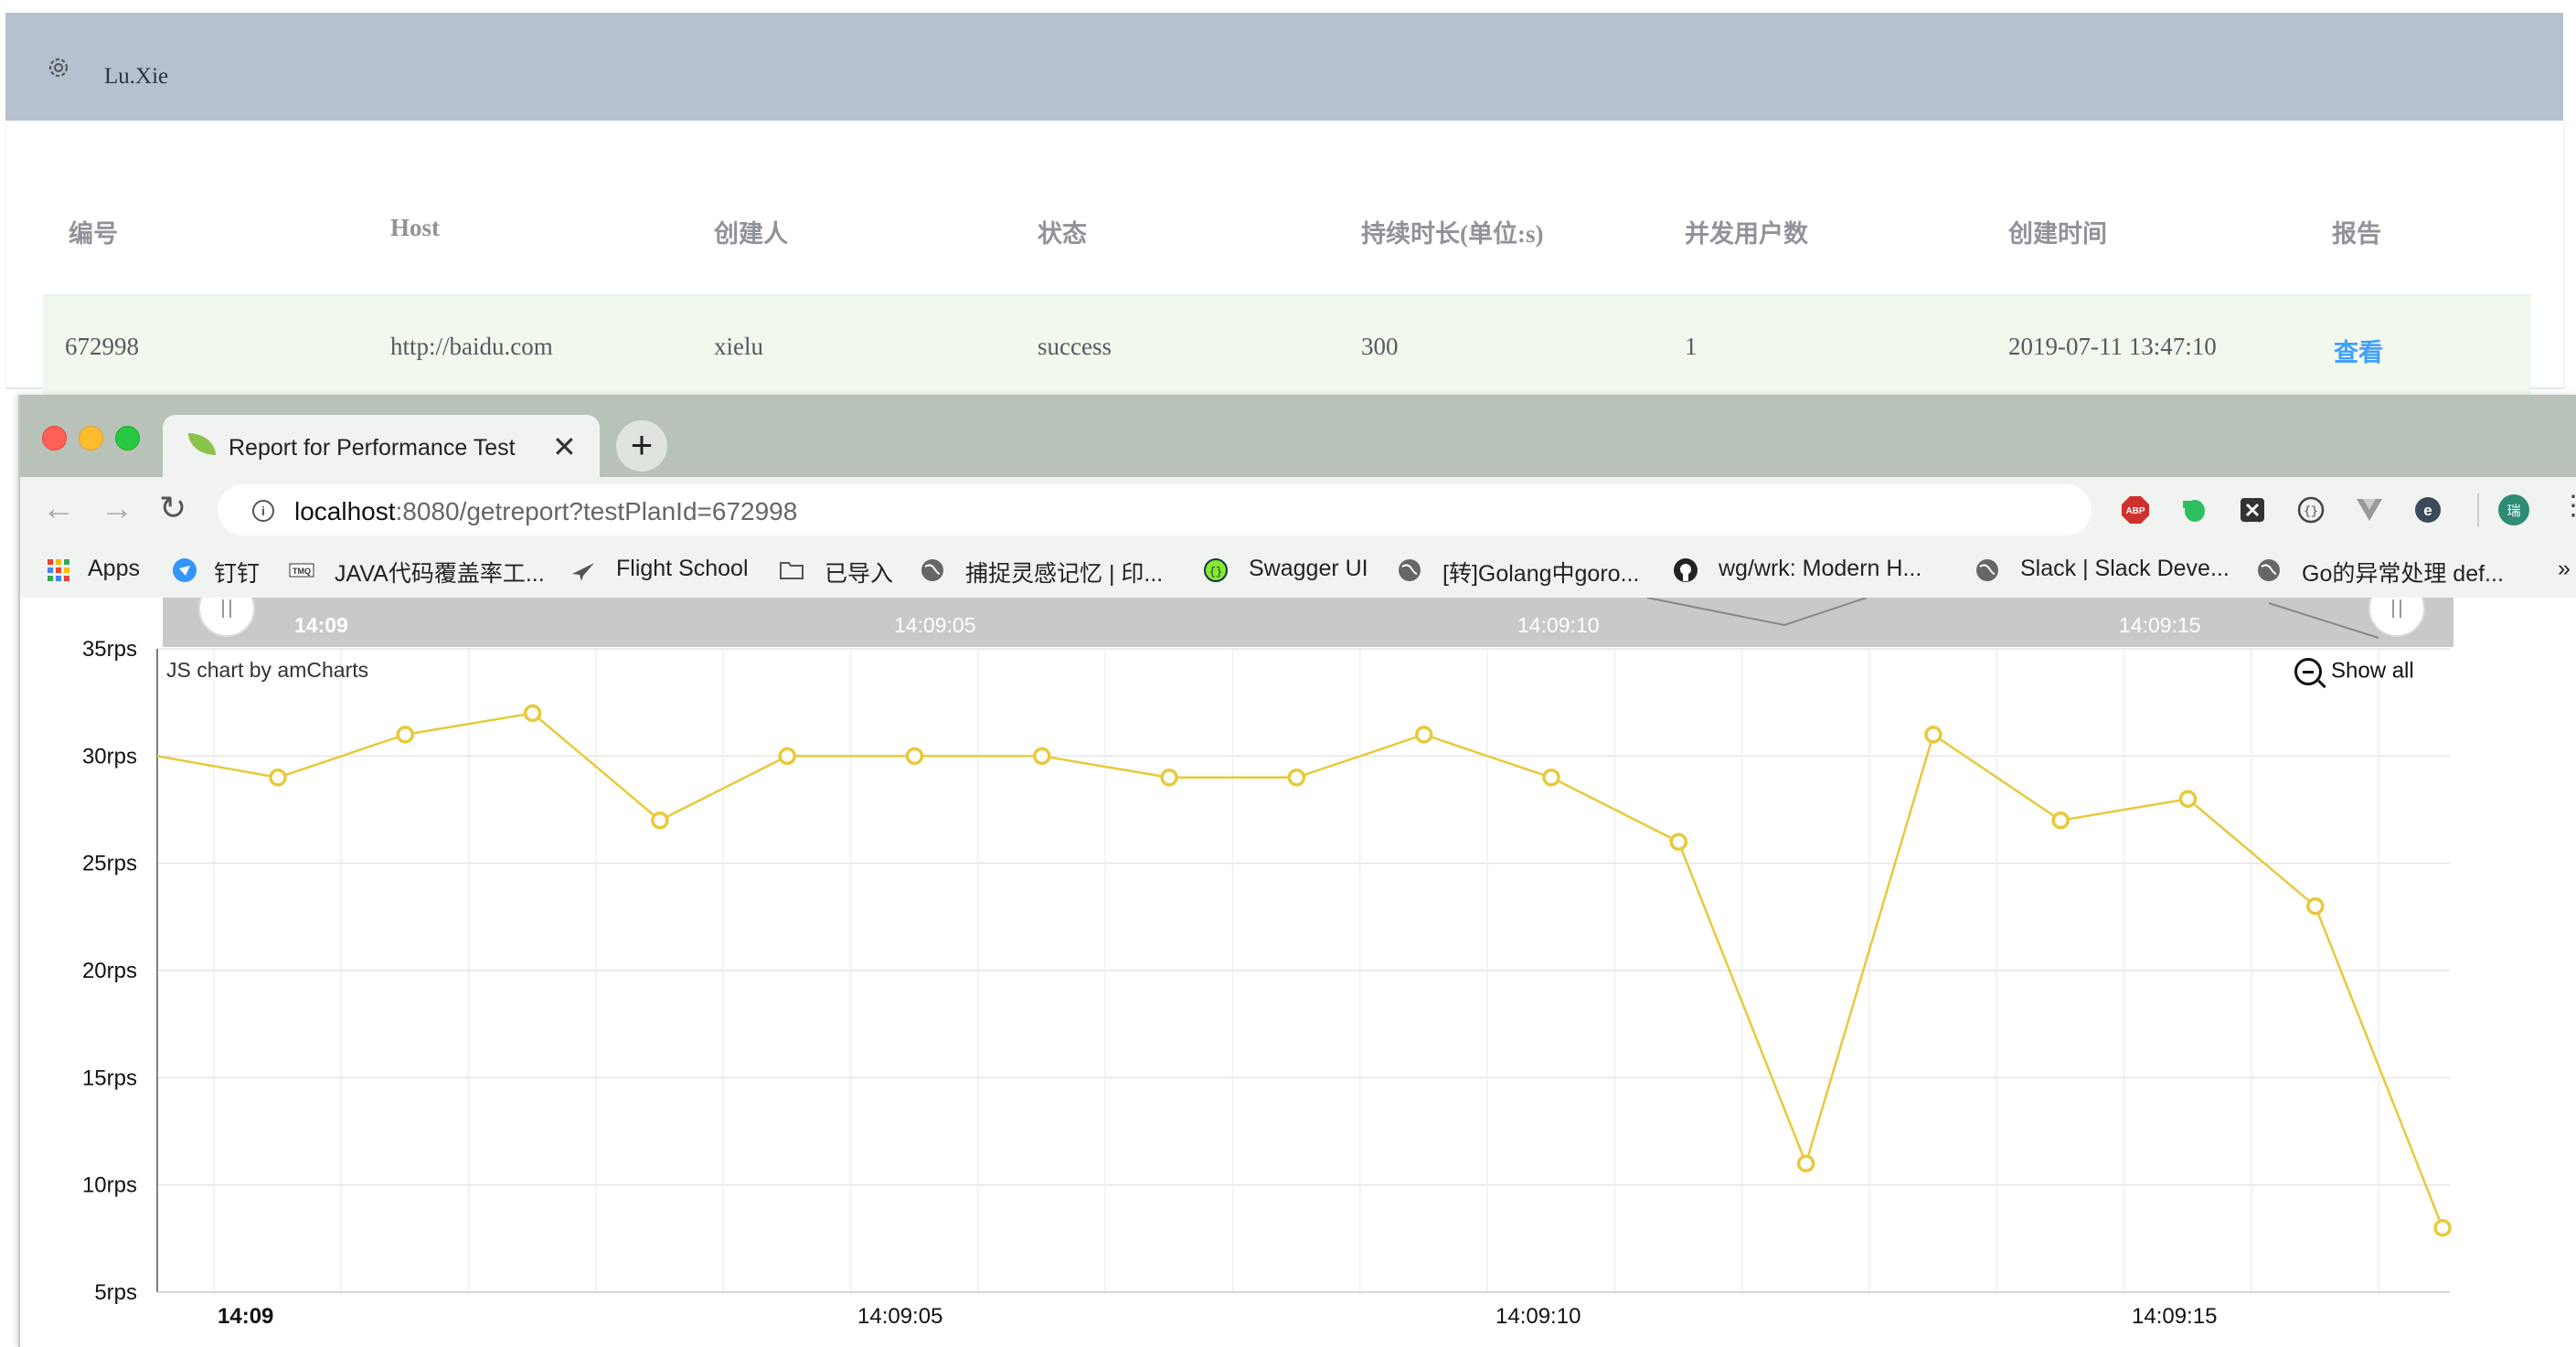  I want to click on vue-devtools-icon, so click(2369, 510).